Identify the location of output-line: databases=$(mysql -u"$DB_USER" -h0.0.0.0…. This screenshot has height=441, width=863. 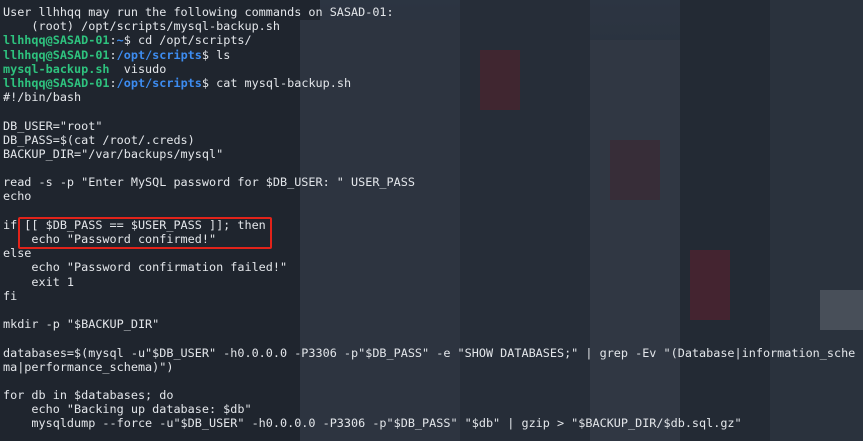
(432, 353).